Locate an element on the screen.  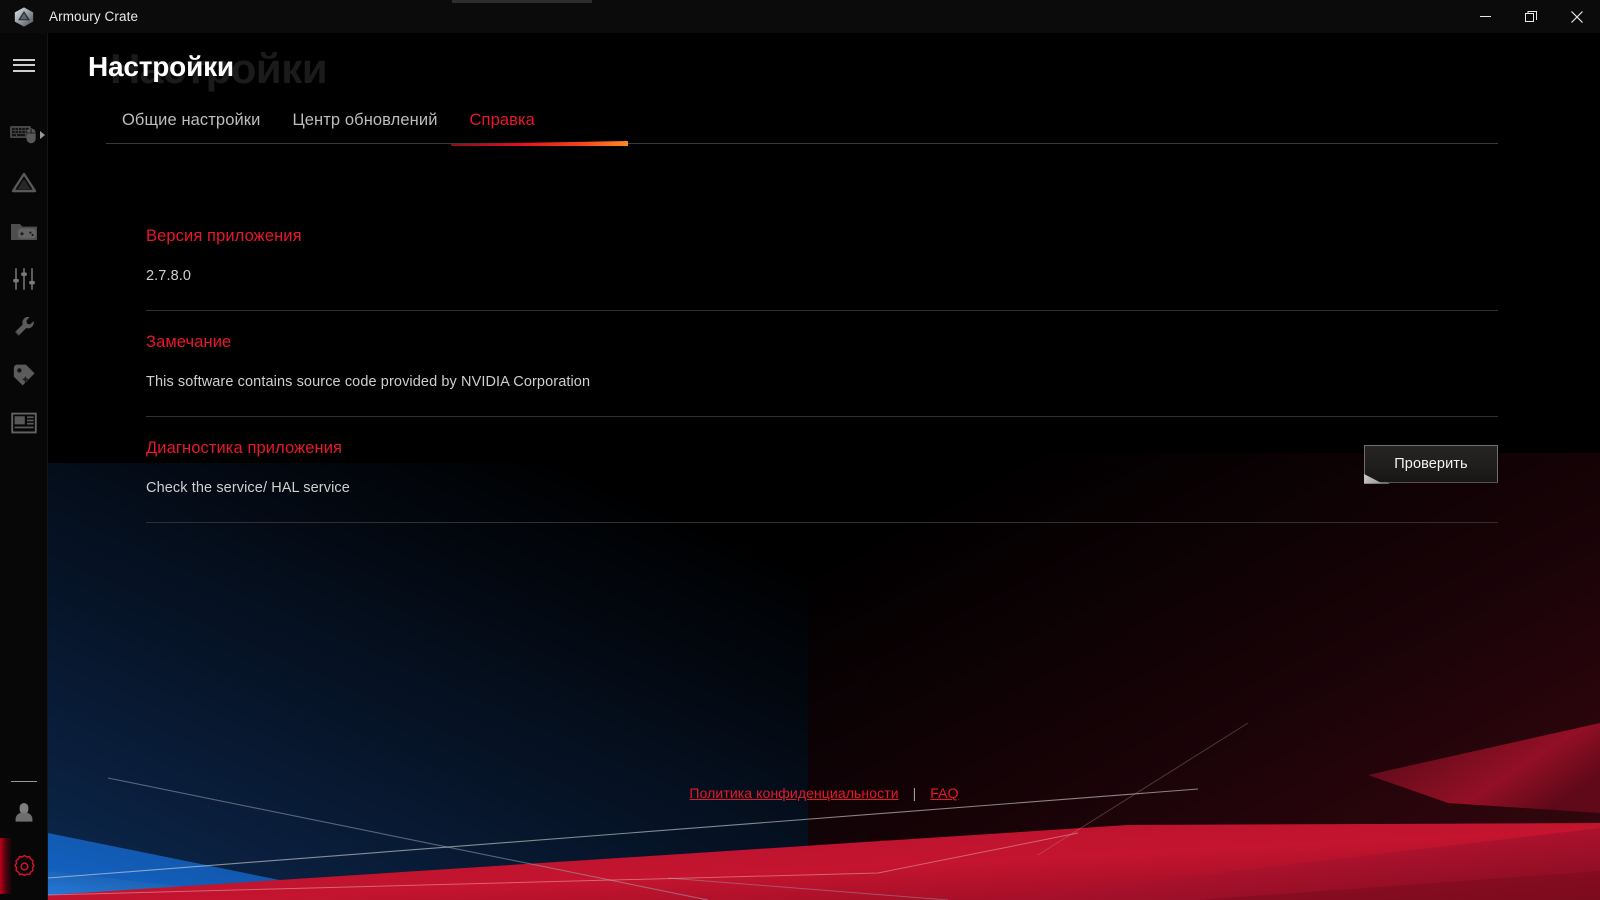
aura-sync-triangle-icon is located at coordinates (24, 182).